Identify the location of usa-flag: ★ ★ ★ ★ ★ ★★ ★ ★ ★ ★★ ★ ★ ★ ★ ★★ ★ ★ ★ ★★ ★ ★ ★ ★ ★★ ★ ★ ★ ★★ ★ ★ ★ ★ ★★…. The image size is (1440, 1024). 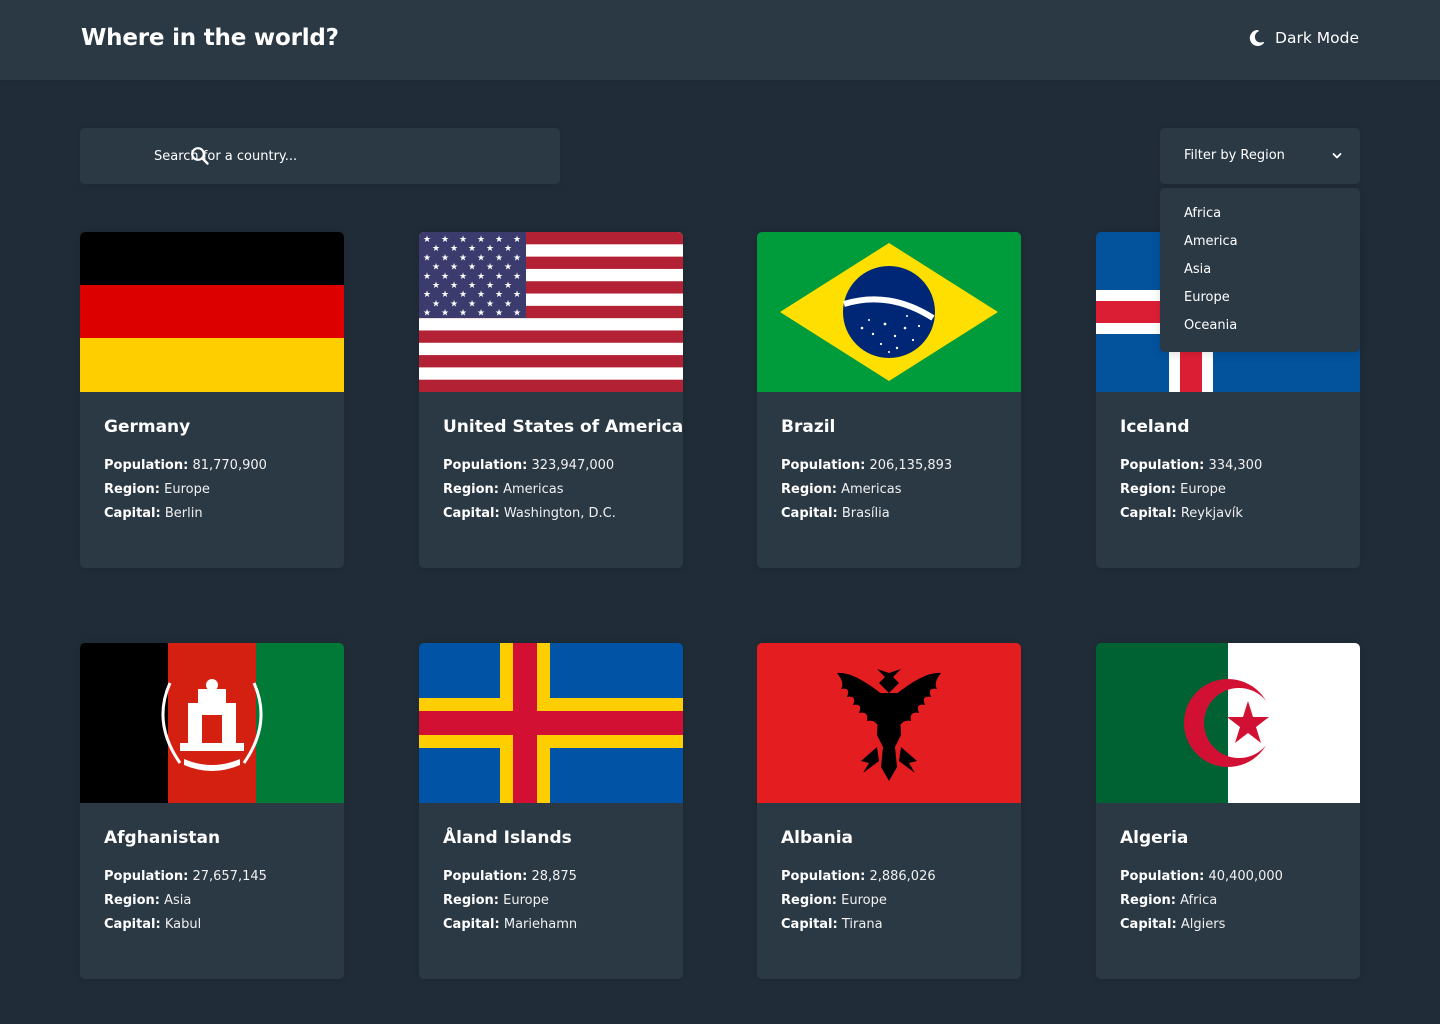
(551, 312).